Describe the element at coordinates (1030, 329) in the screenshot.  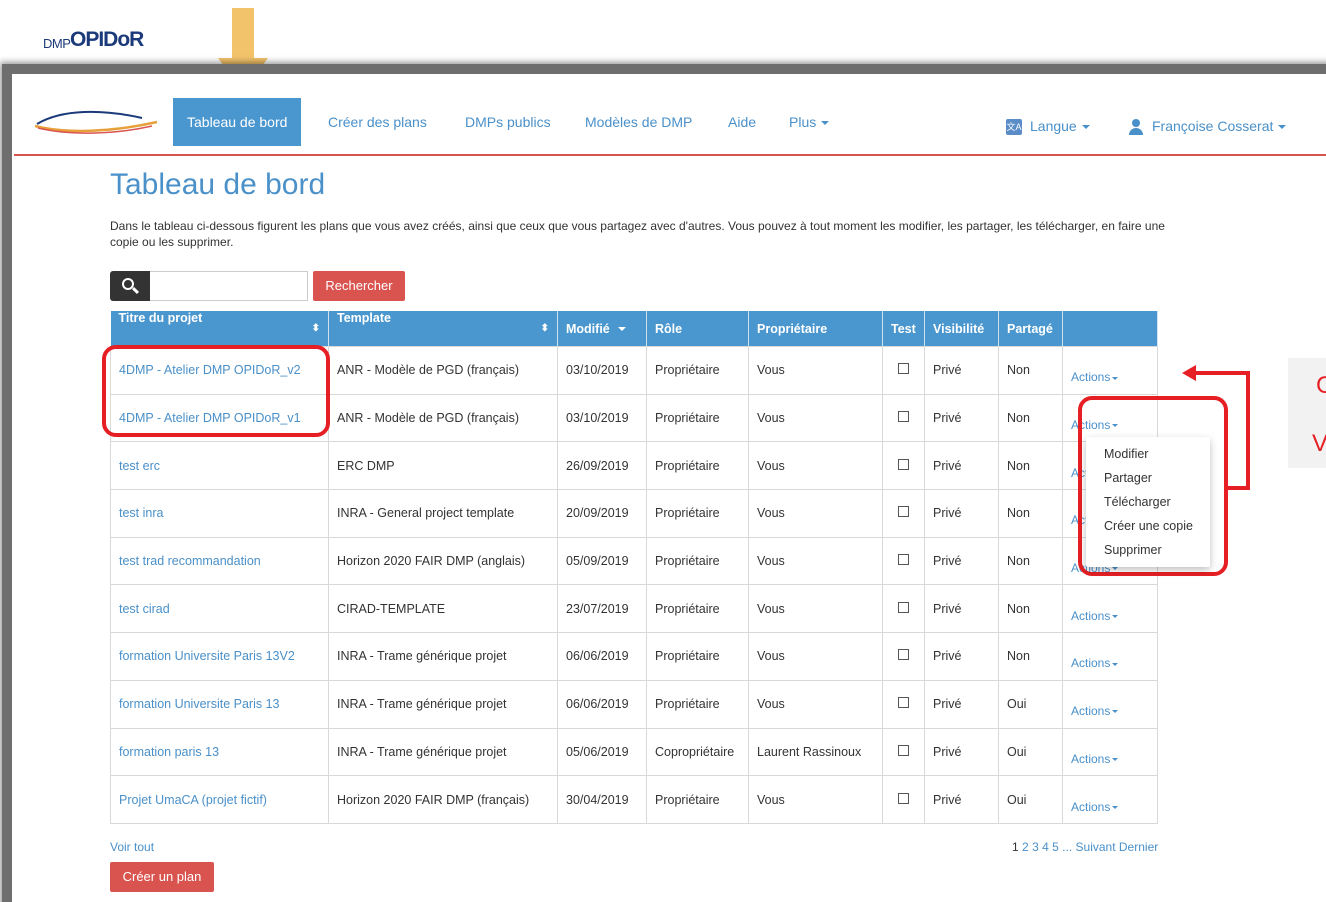
I see `col-partage: Partagé` at that location.